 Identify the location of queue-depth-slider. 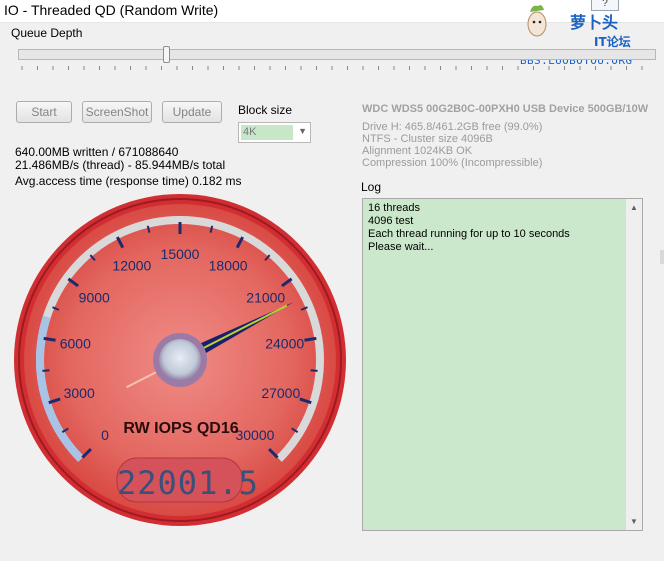
(337, 54).